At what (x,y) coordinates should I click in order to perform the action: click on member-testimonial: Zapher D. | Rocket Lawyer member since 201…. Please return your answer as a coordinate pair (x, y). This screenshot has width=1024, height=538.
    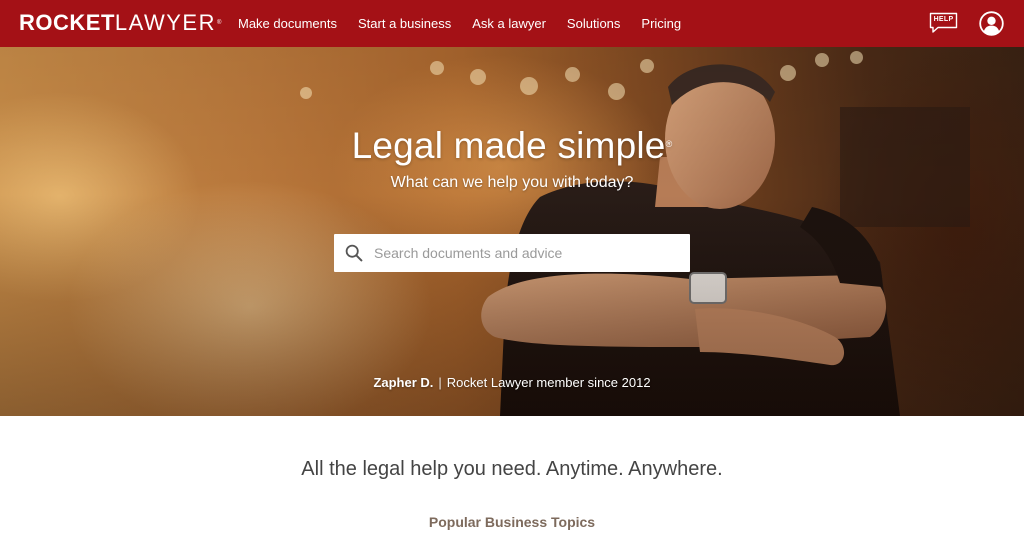
    Looking at the image, I should click on (512, 382).